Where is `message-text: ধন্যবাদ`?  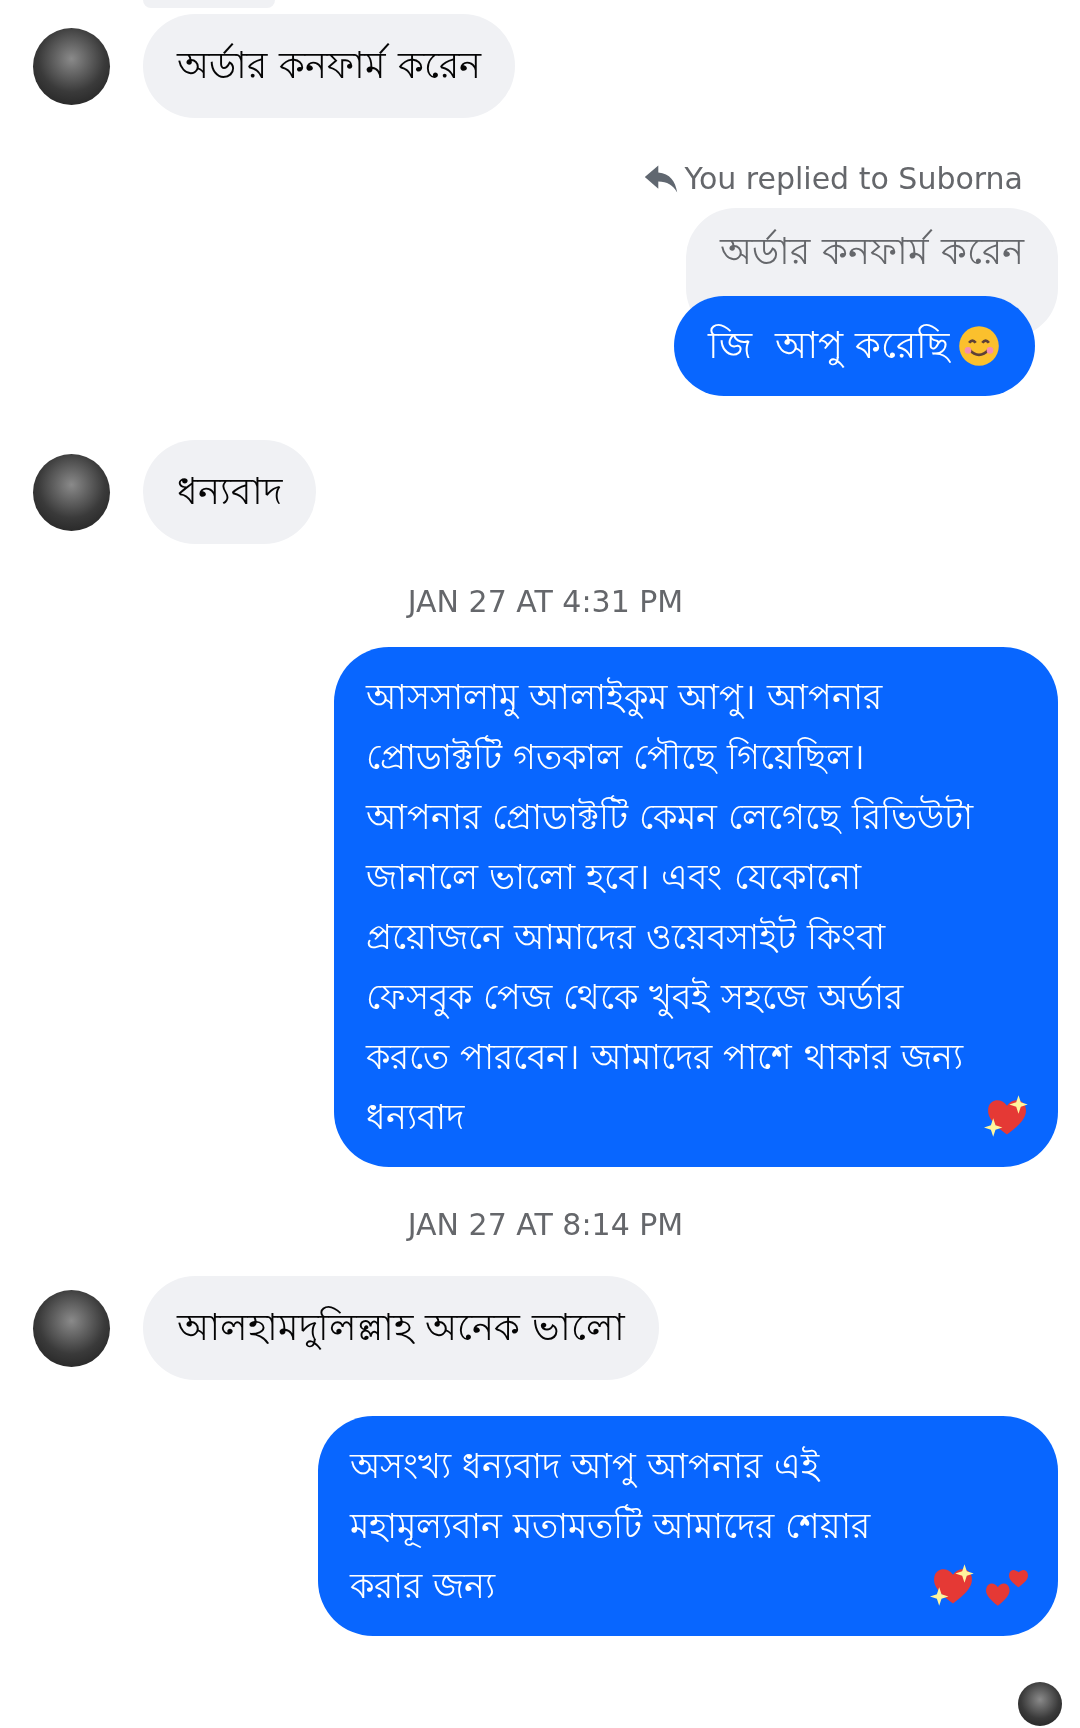 message-text: ধন্যবাদ is located at coordinates (229, 491).